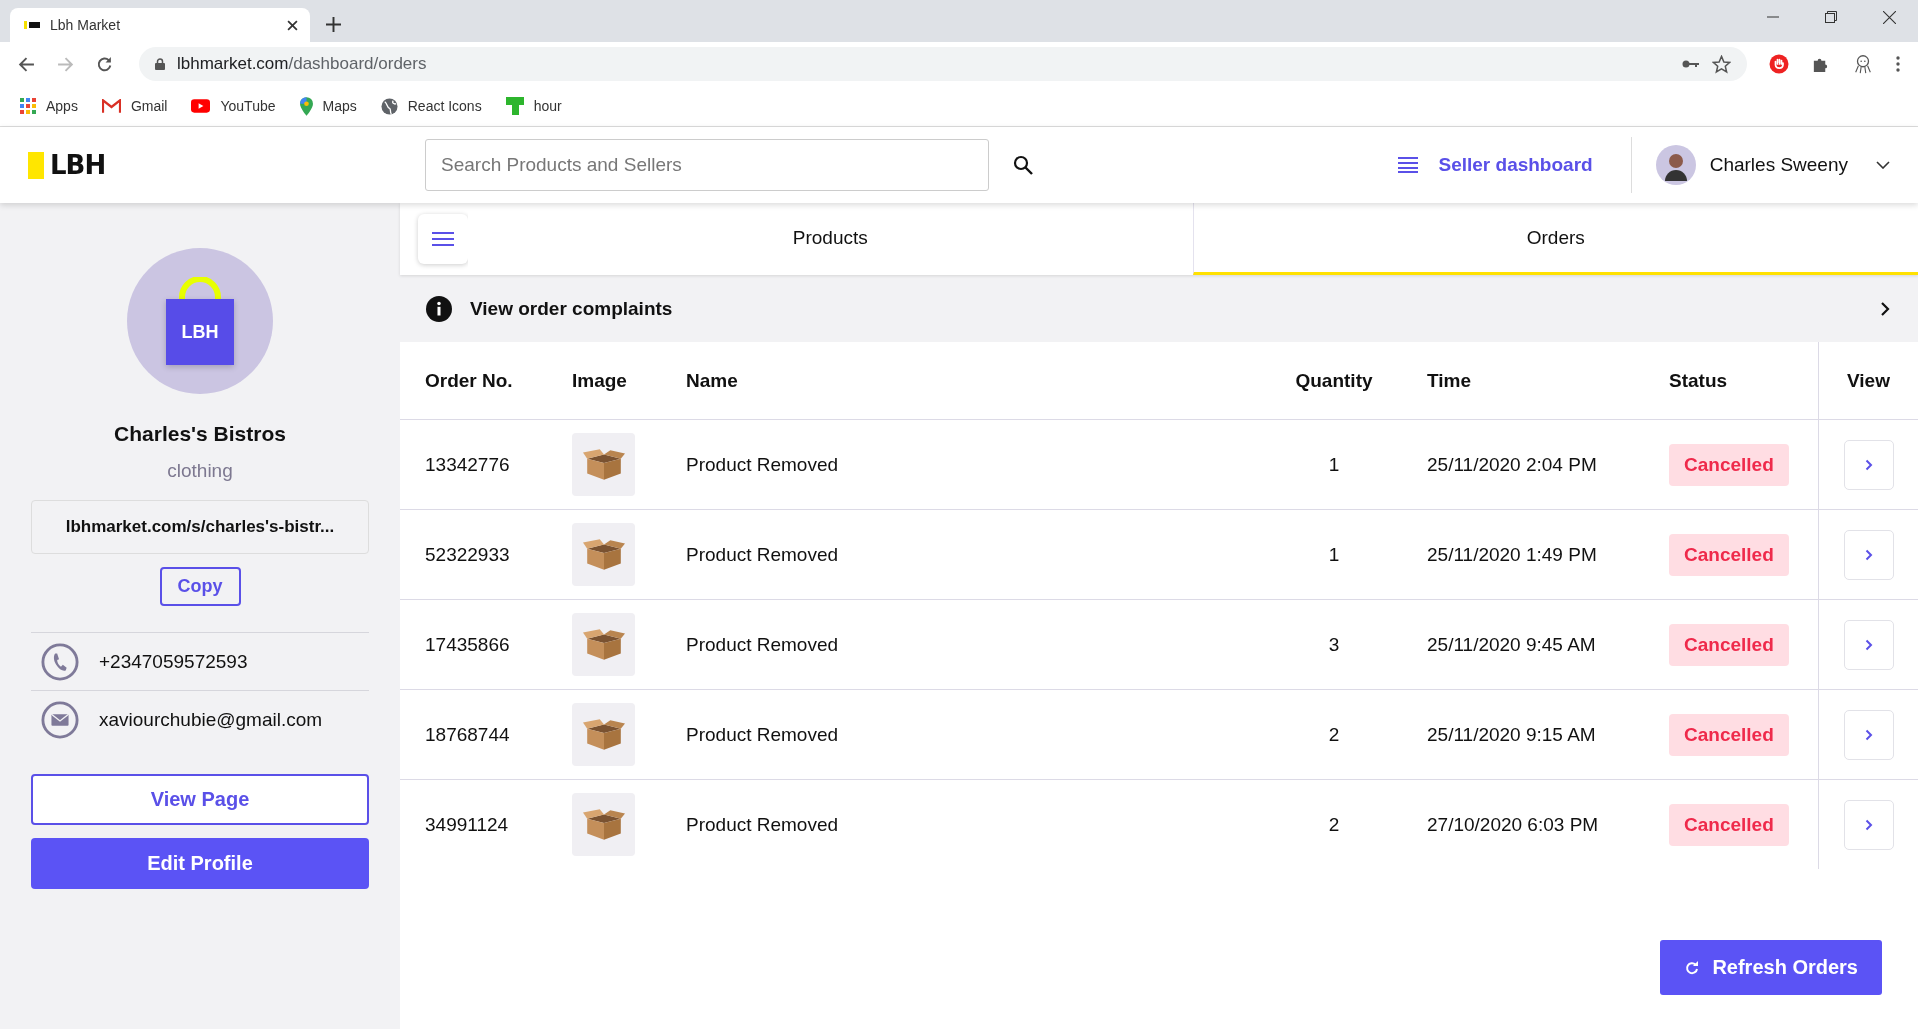  What do you see at coordinates (1515, 165) in the screenshot?
I see `seller-dashboard-link: Seller dashboard` at bounding box center [1515, 165].